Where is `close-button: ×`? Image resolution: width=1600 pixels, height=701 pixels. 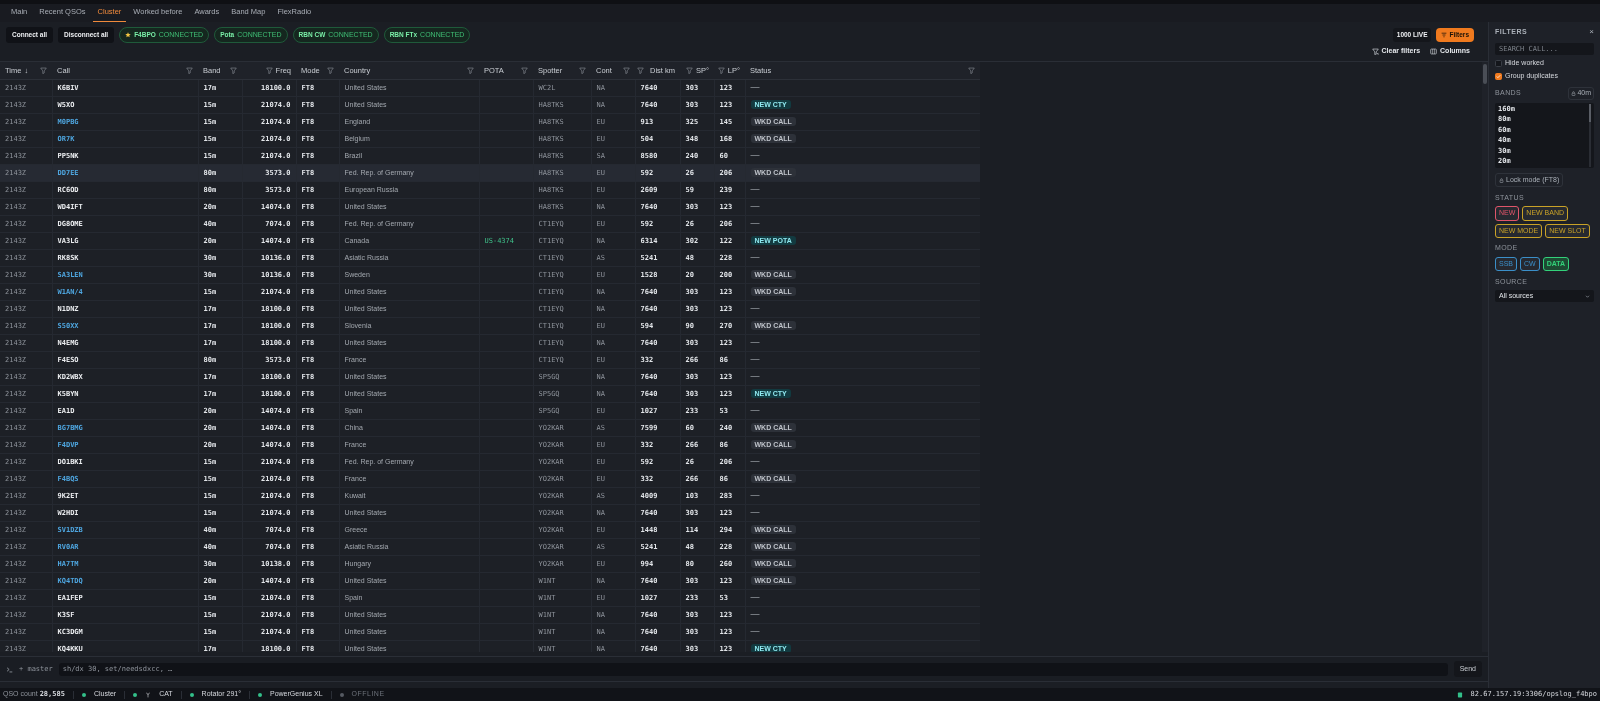 close-button: × is located at coordinates (1591, 32).